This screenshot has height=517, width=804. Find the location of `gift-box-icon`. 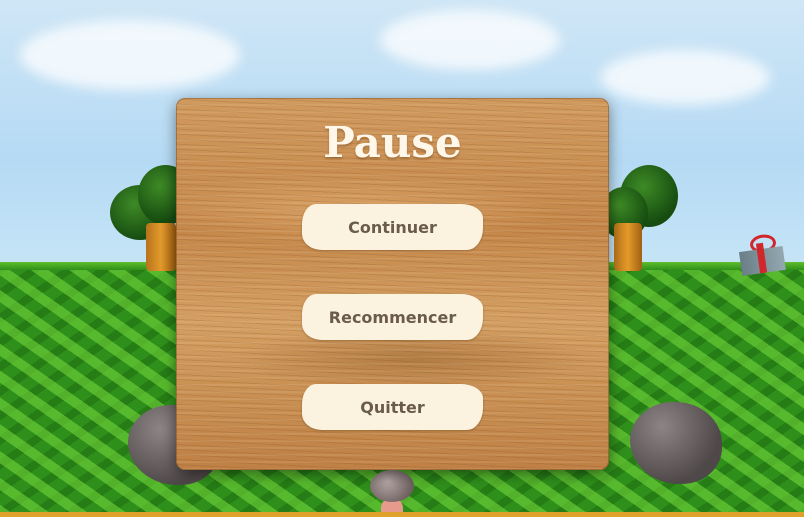

gift-box-icon is located at coordinates (762, 254).